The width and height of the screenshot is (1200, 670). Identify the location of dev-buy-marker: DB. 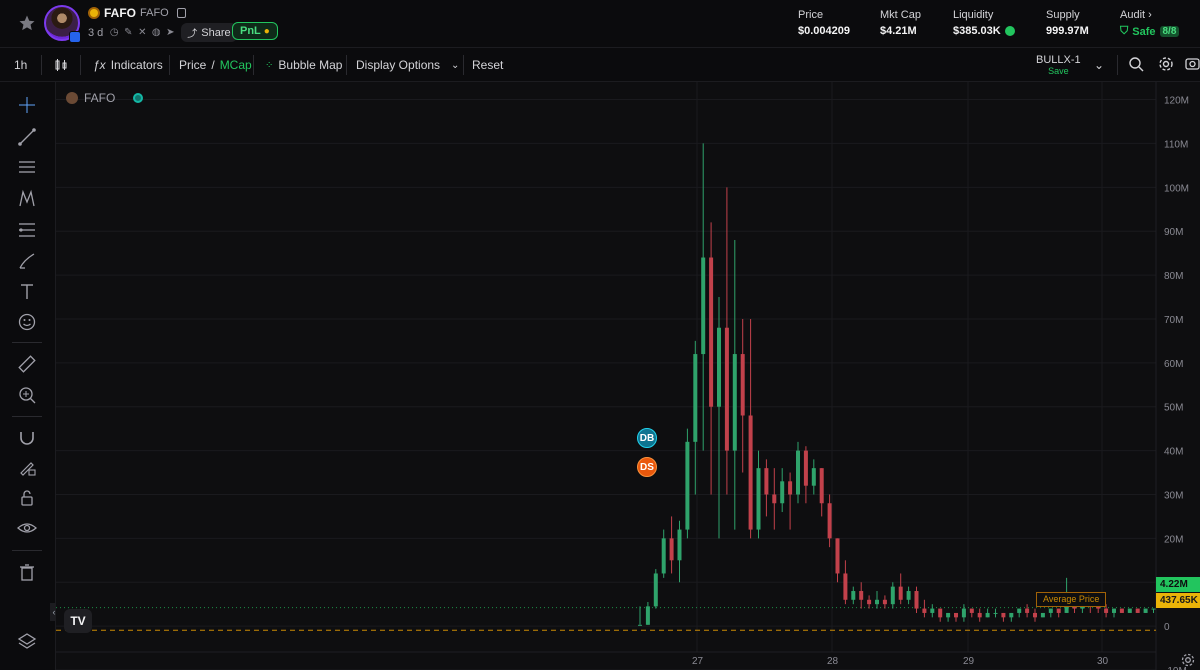
(647, 438).